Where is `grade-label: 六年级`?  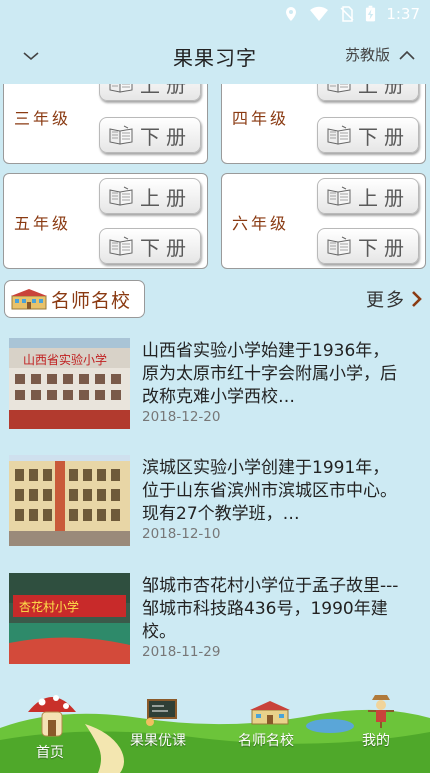
grade-label: 六年级 is located at coordinates (261, 223).